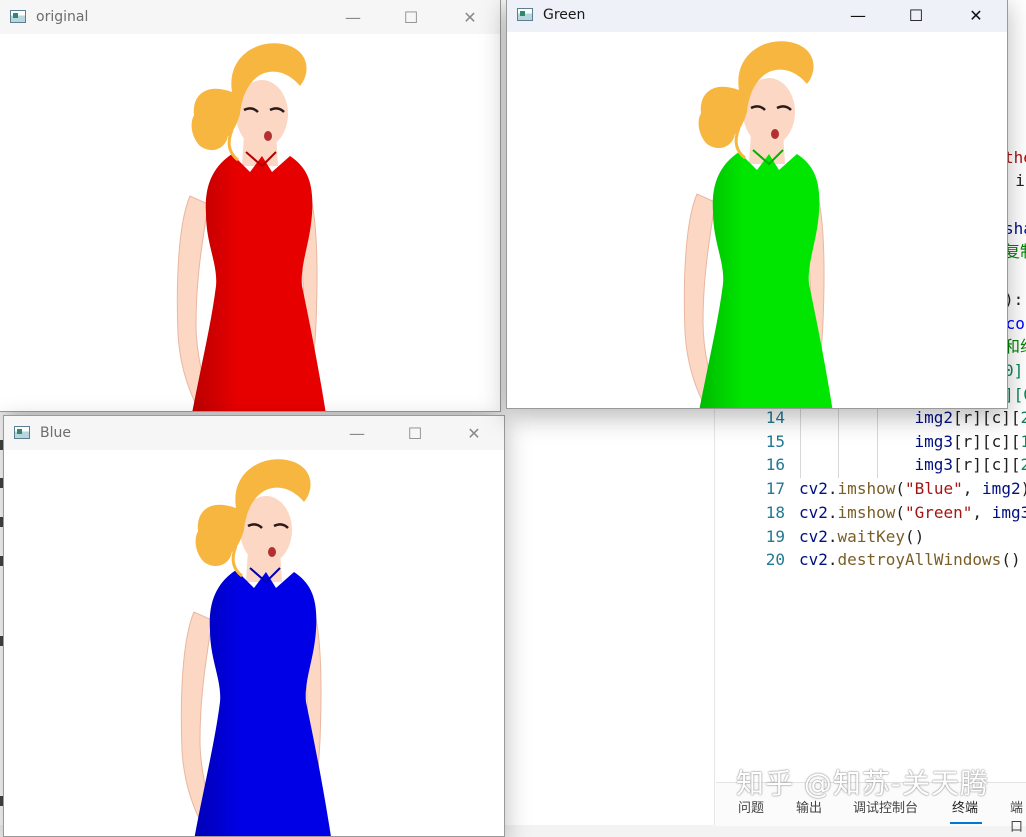 The height and width of the screenshot is (837, 1026). Describe the element at coordinates (254, 433) in the screenshot. I see `title-bar: Blue — ☐ ✕` at that location.